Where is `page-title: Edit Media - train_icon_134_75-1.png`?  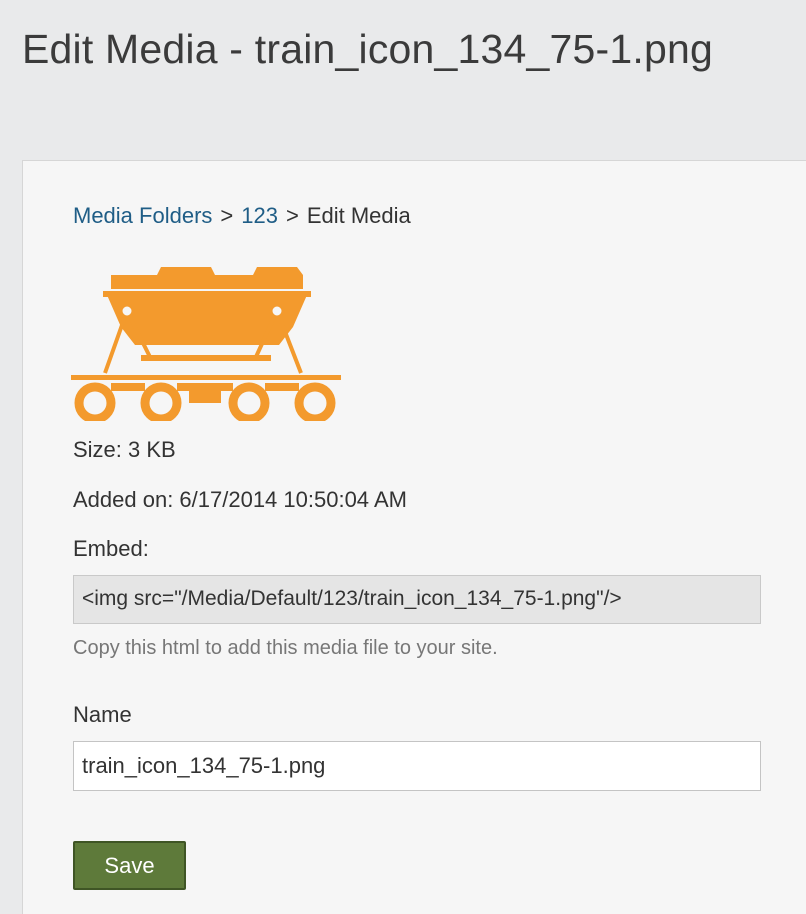
page-title: Edit Media - train_icon_134_75-1.png is located at coordinates (367, 49).